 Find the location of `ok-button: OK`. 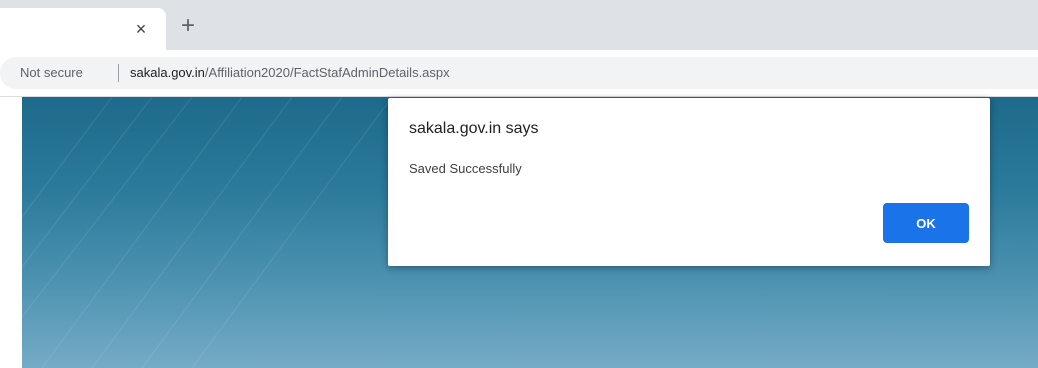

ok-button: OK is located at coordinates (926, 223).